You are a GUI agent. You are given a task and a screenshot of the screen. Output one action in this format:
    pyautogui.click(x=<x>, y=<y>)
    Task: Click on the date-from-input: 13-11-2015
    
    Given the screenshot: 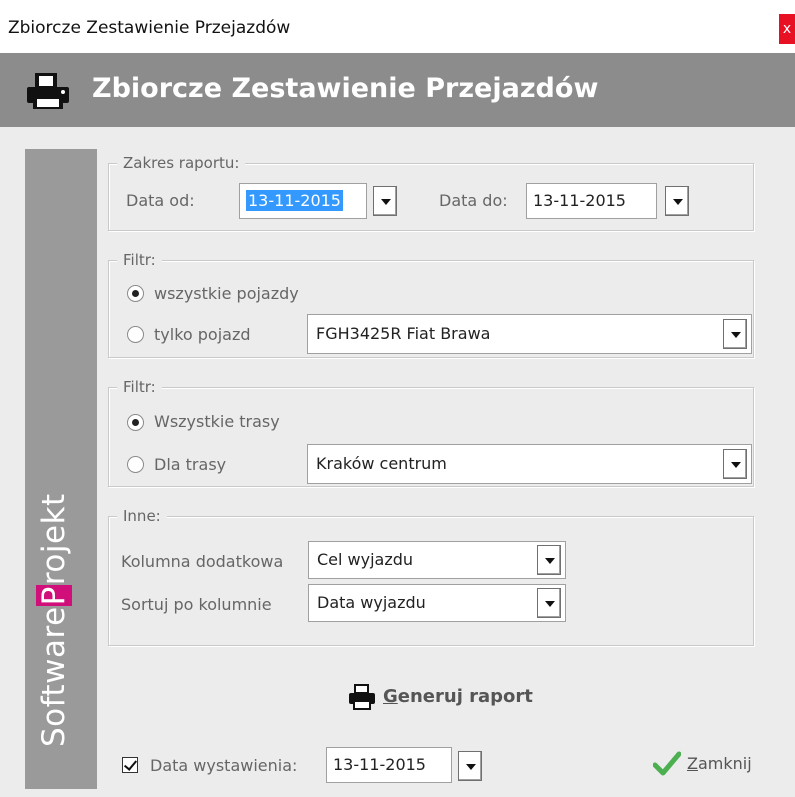 What is the action you would take?
    pyautogui.click(x=303, y=201)
    